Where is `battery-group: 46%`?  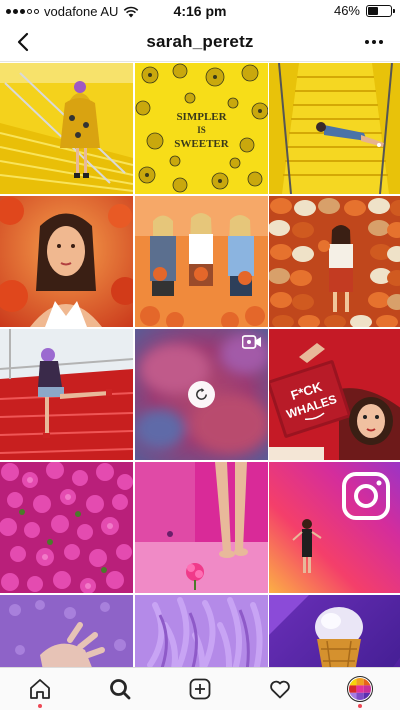
battery-group: 46% is located at coordinates (364, 10).